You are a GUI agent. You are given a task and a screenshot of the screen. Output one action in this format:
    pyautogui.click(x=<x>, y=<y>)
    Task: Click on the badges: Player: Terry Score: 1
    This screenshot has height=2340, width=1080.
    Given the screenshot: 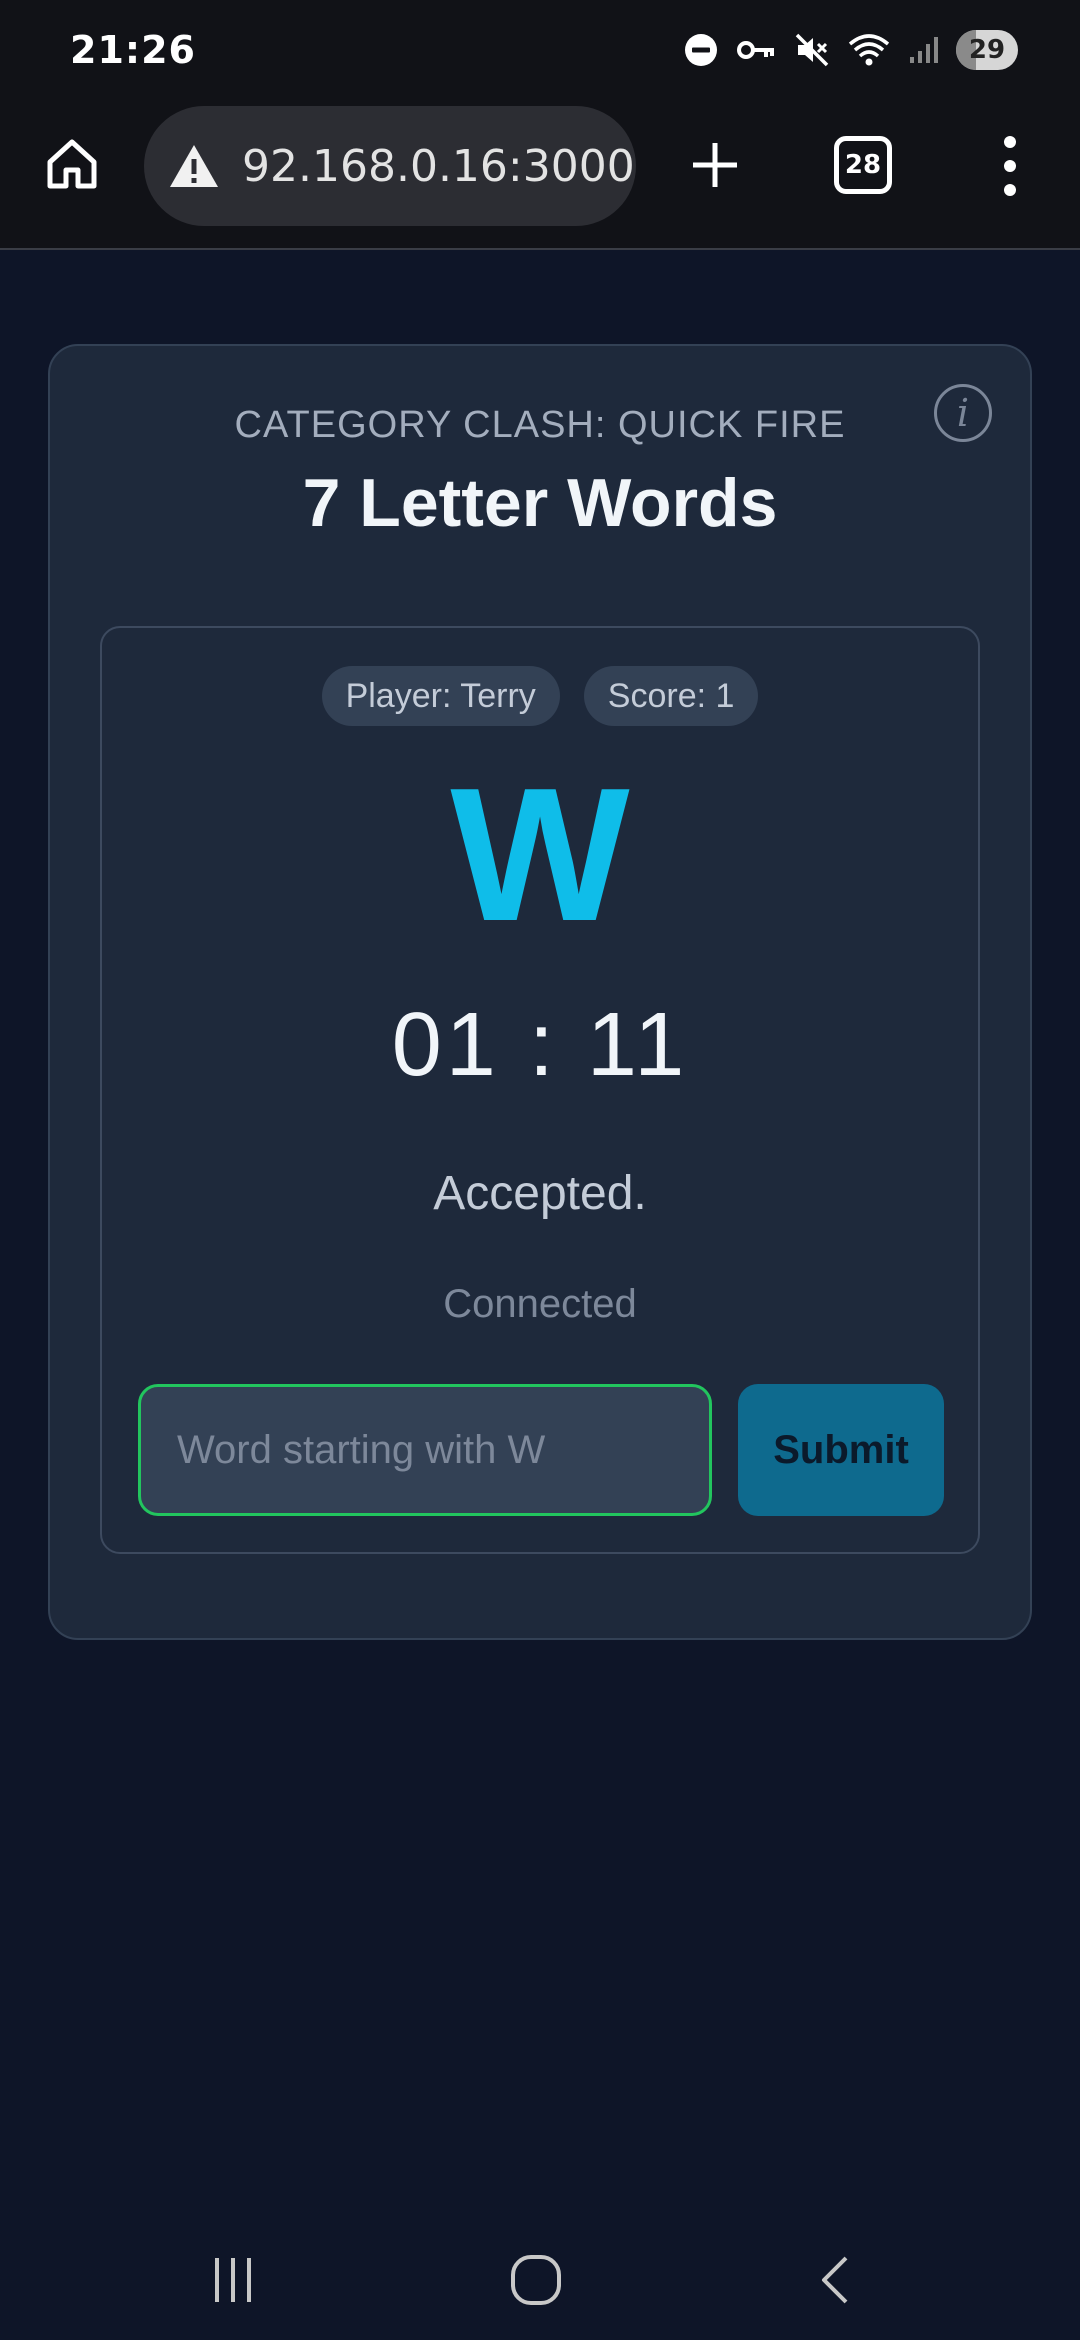 What is the action you would take?
    pyautogui.click(x=540, y=696)
    